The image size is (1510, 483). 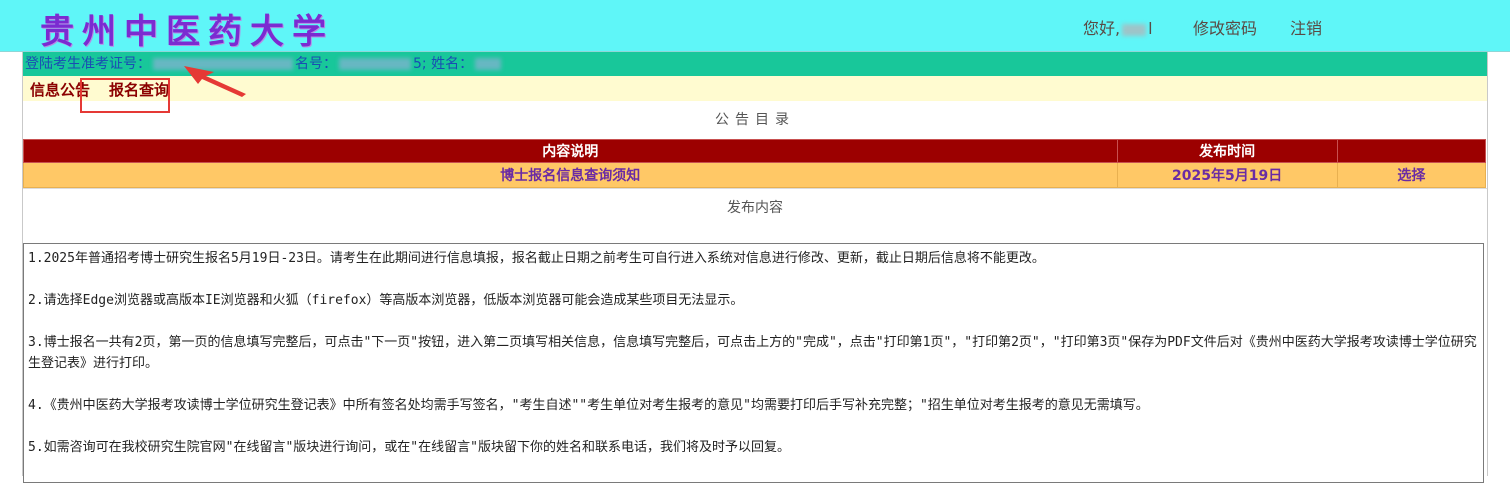 I want to click on top-header: 贵州中医药大学 您好, l 修改密码 注销, so click(x=755, y=26).